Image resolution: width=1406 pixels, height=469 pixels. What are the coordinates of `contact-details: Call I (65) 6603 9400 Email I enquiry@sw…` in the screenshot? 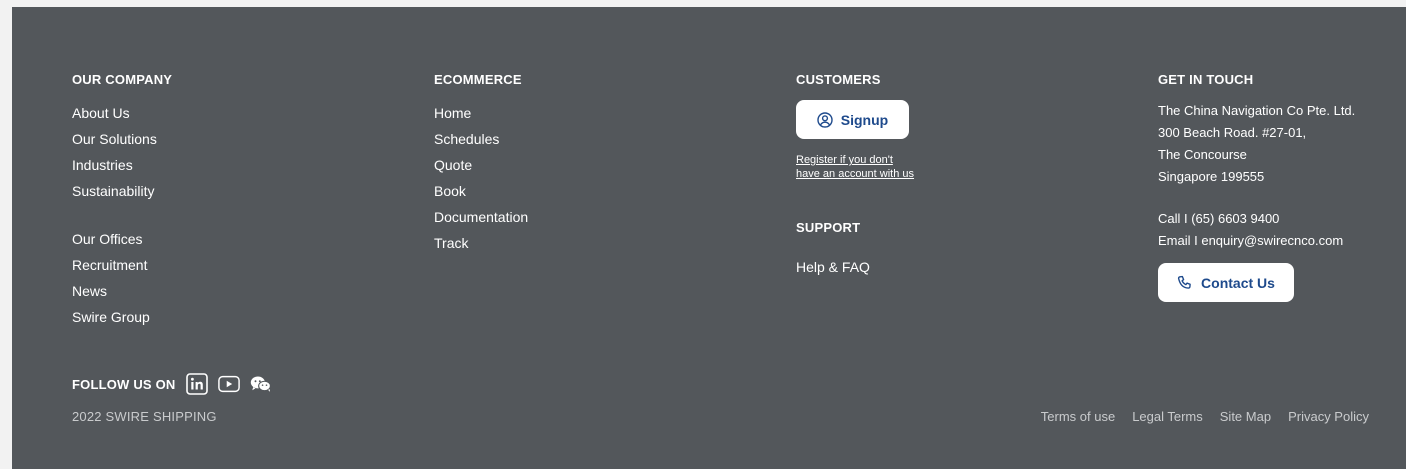 It's located at (1278, 230).